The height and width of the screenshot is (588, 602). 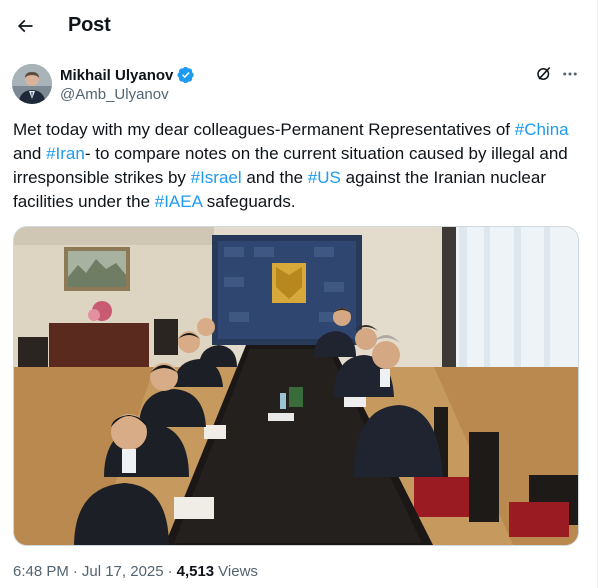 What do you see at coordinates (249, 201) in the screenshot?
I see `tweet-text-segment: safeguards.` at bounding box center [249, 201].